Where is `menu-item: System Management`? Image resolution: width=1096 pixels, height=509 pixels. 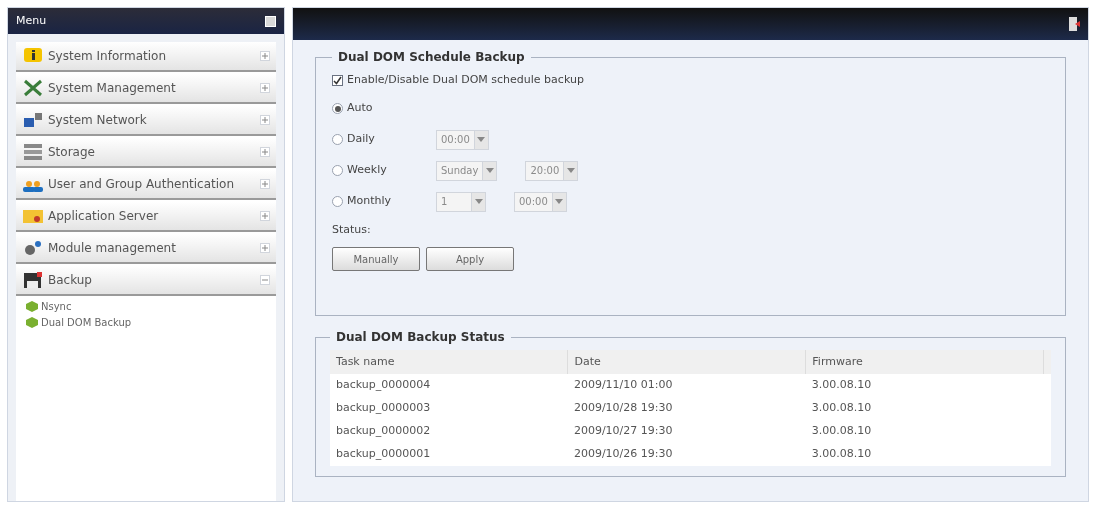 menu-item: System Management is located at coordinates (146, 89).